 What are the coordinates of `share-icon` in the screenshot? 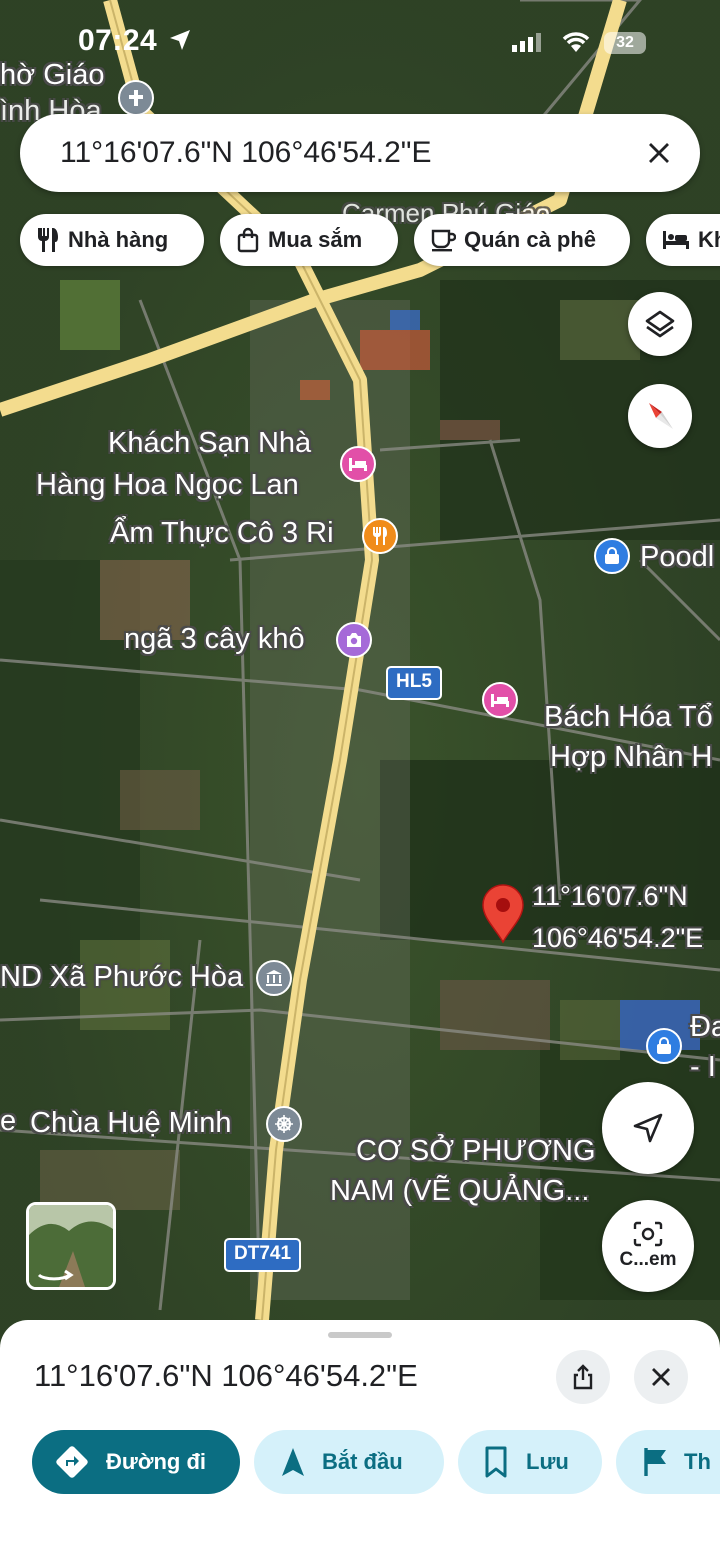 It's located at (583, 1377).